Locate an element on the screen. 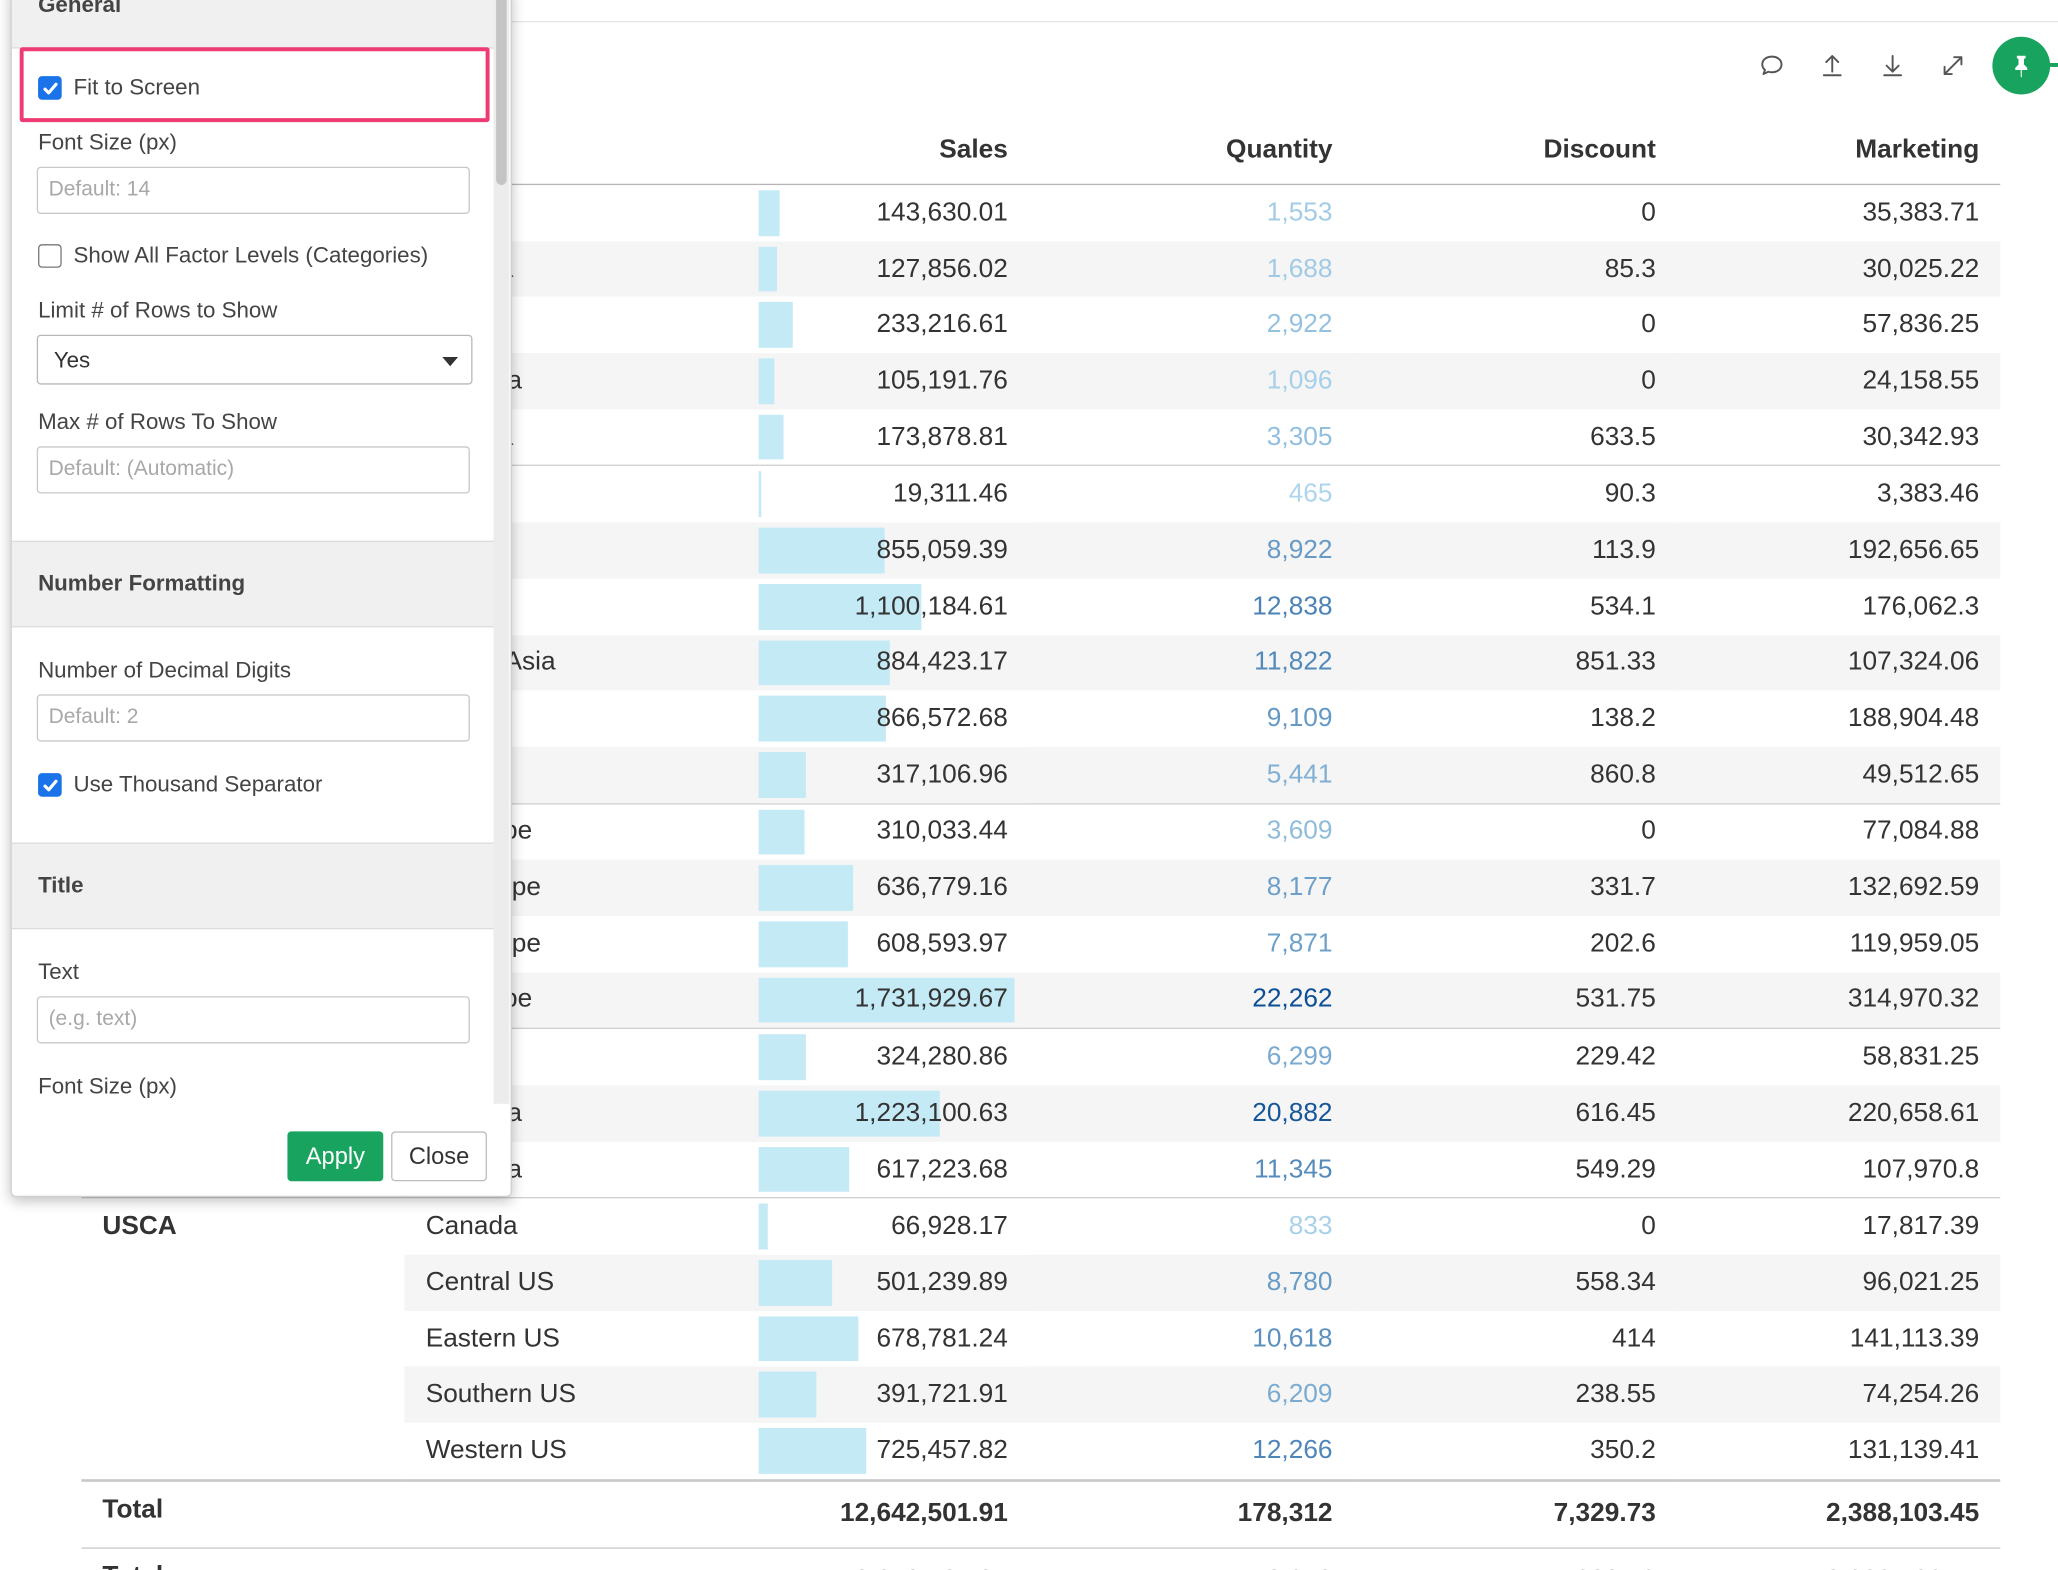 This screenshot has width=2058, height=1570. sales-value: 127,856.02 is located at coordinates (942, 268).